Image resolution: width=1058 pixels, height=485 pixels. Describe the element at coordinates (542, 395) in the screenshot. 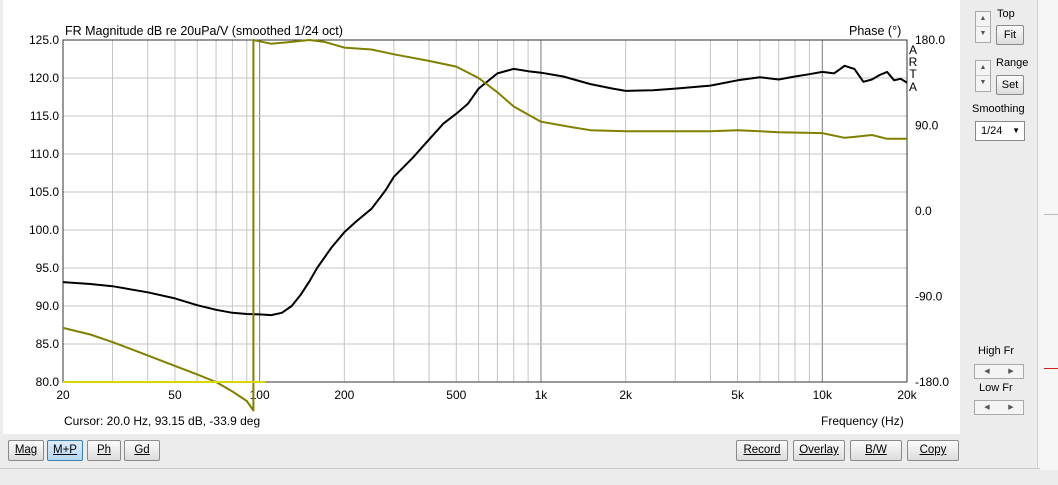

I see `x-tick-label: 1k` at that location.